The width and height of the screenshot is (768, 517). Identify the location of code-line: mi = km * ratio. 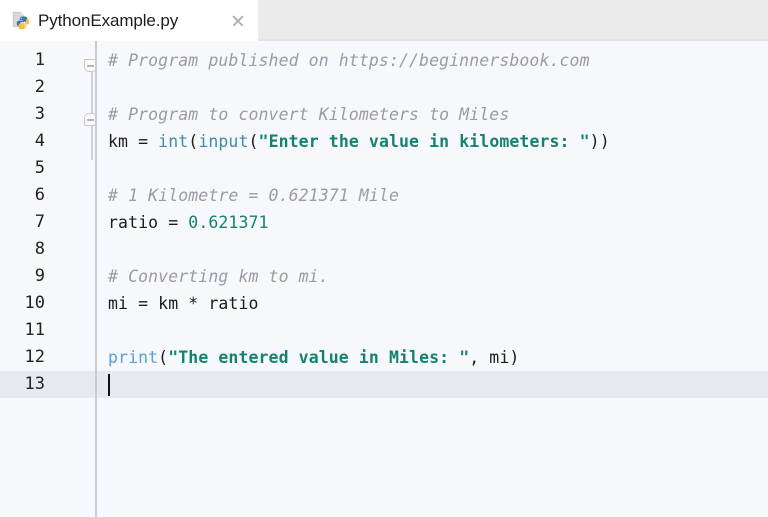
(432, 303).